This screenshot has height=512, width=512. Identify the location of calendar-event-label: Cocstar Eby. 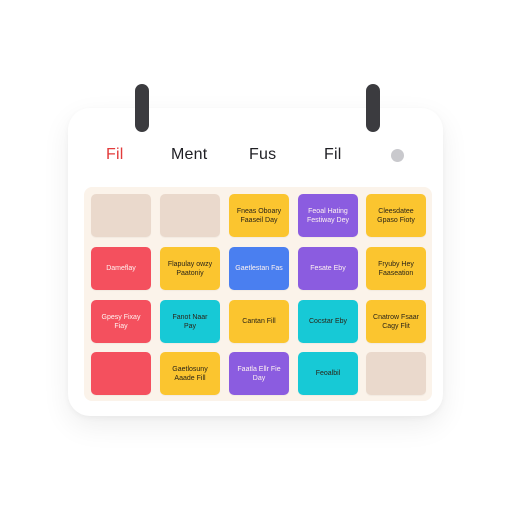
(328, 321).